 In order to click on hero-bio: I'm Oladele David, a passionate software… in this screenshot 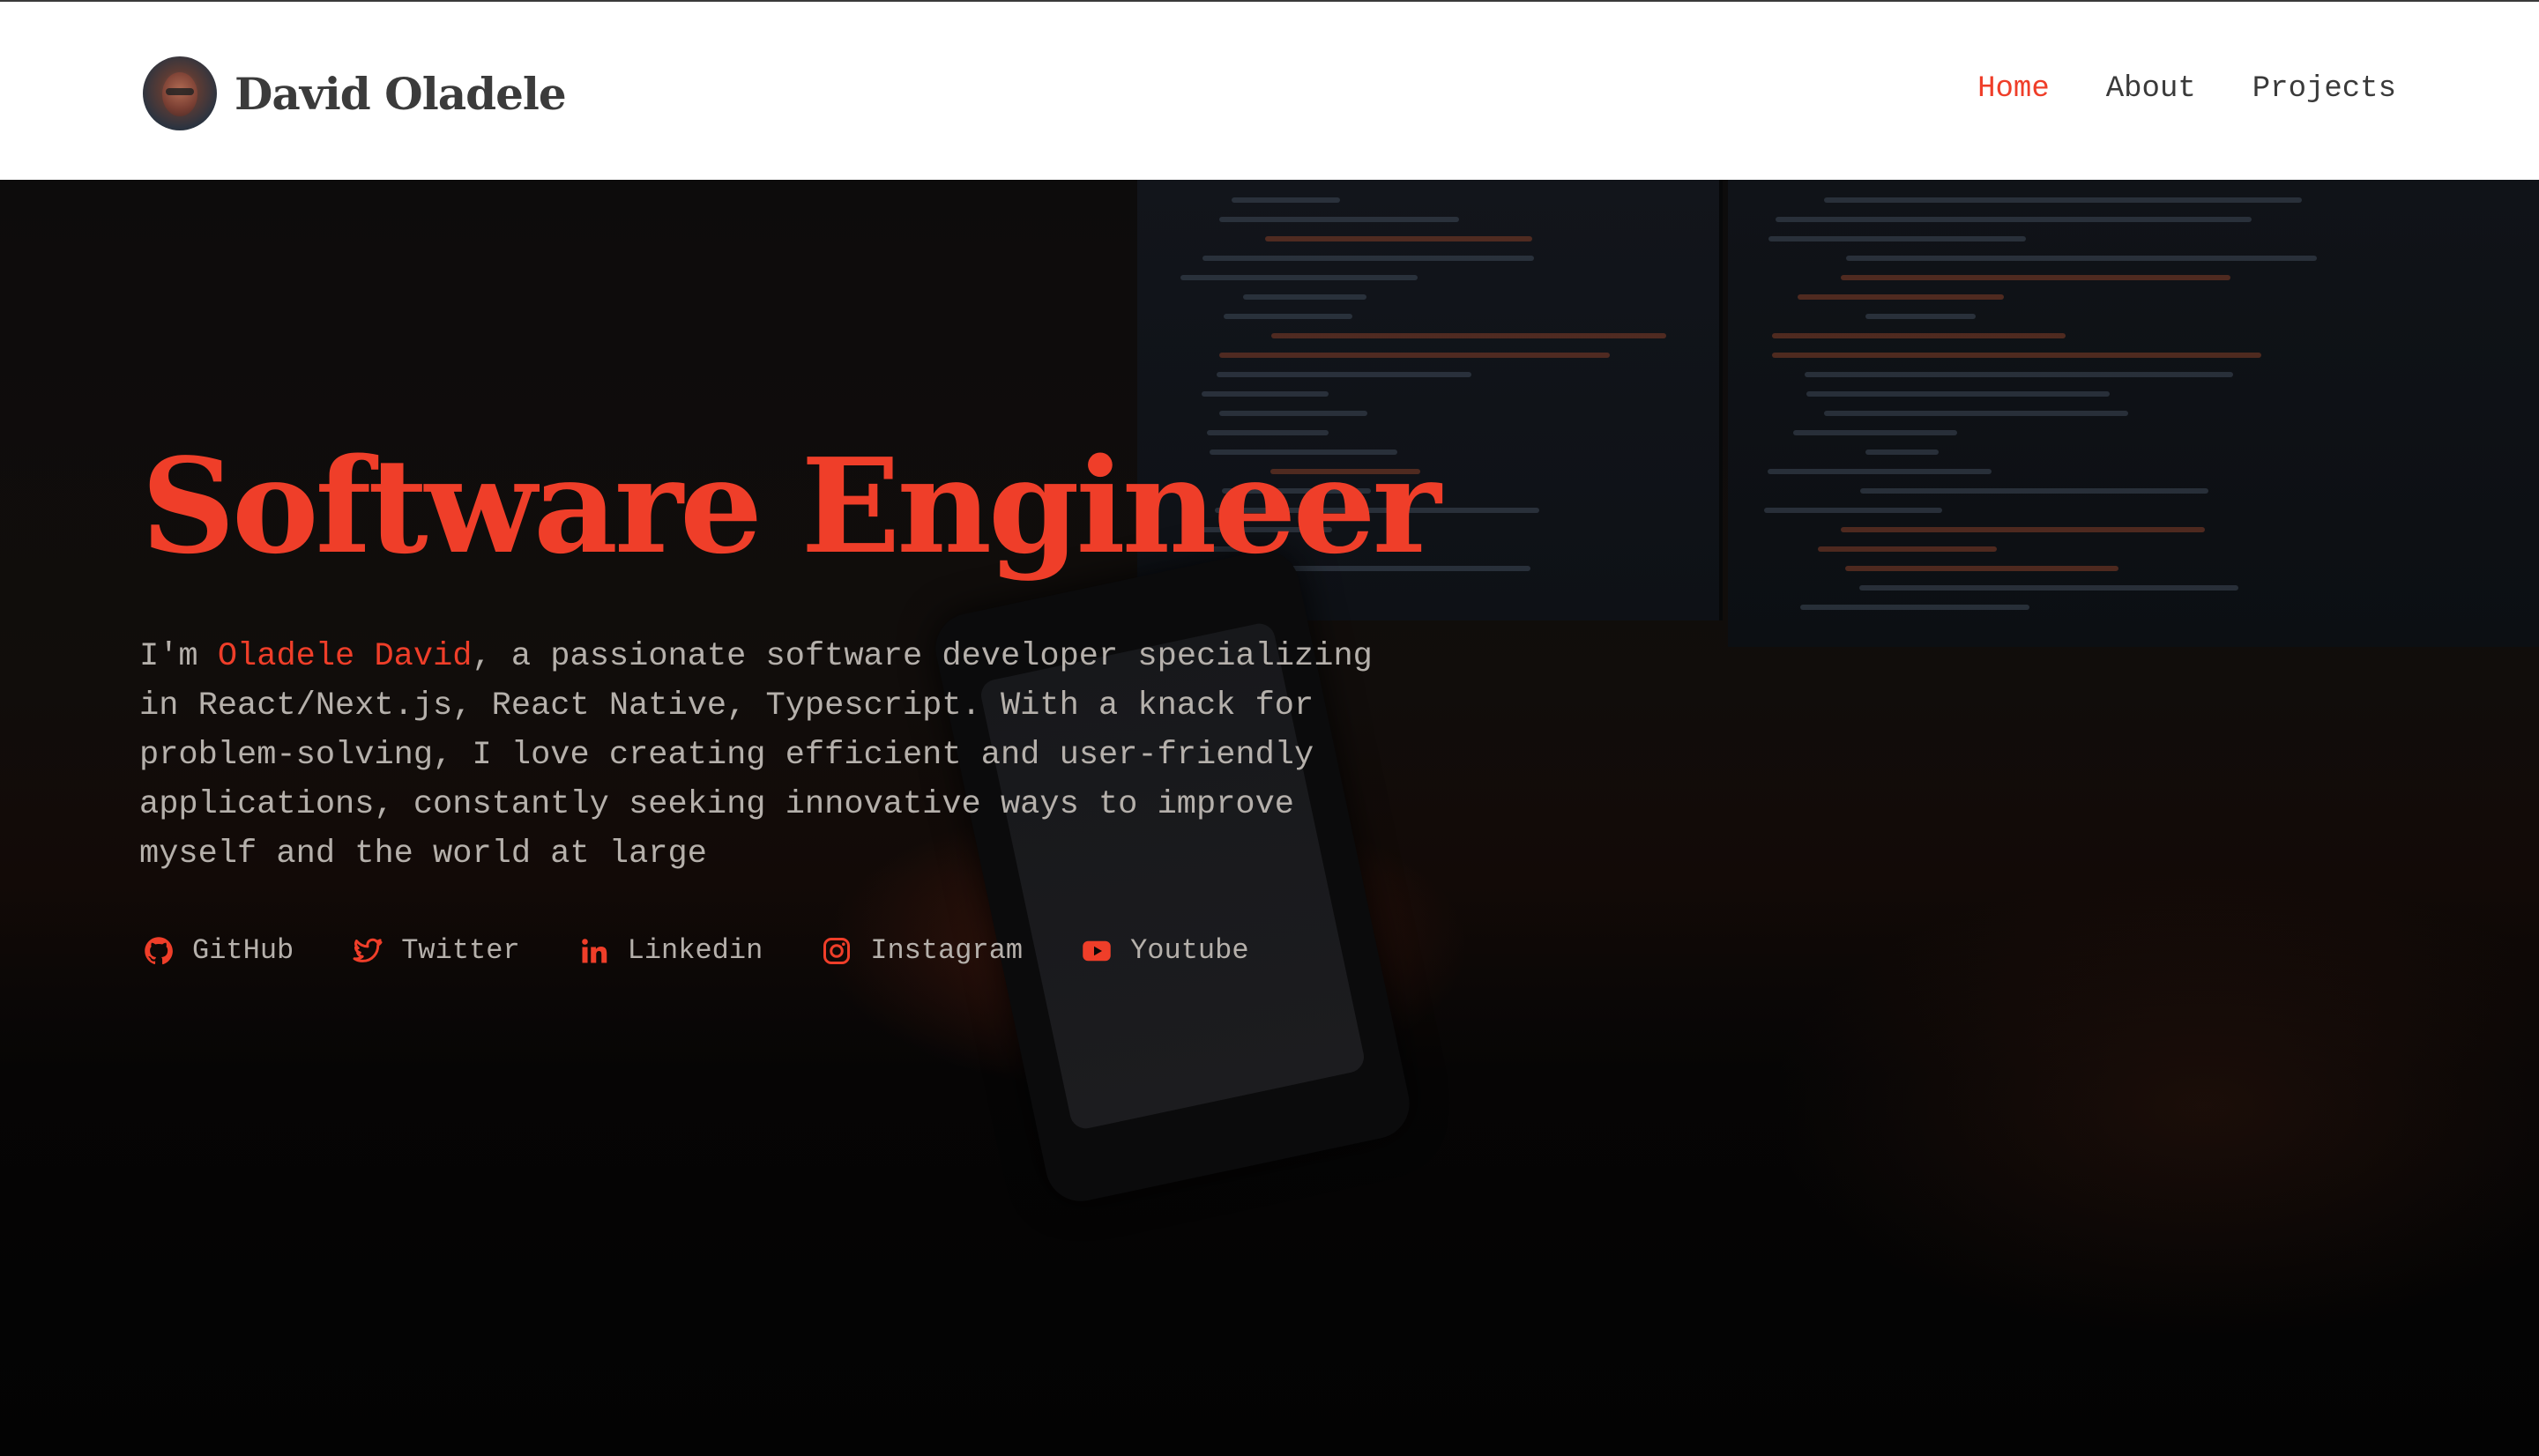, I will do `click(756, 755)`.